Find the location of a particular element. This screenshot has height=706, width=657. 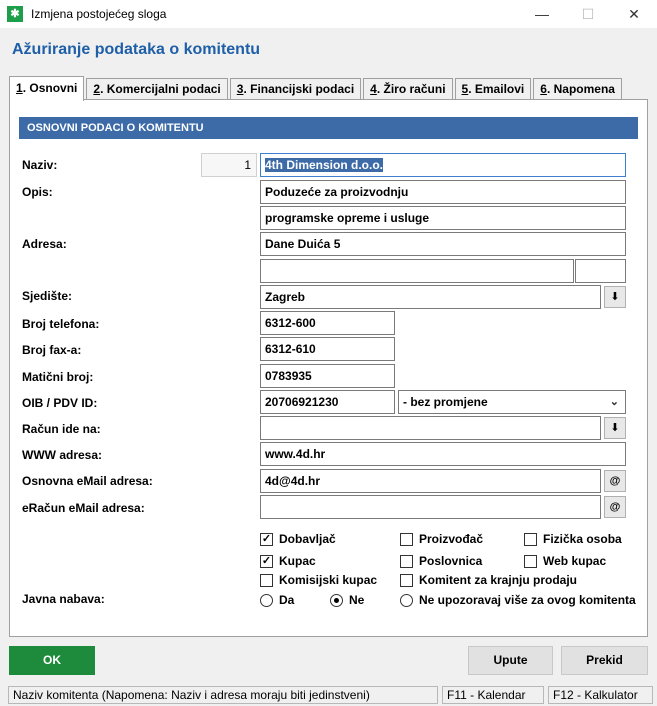

email-input: 4d@4d.hr is located at coordinates (430, 481).